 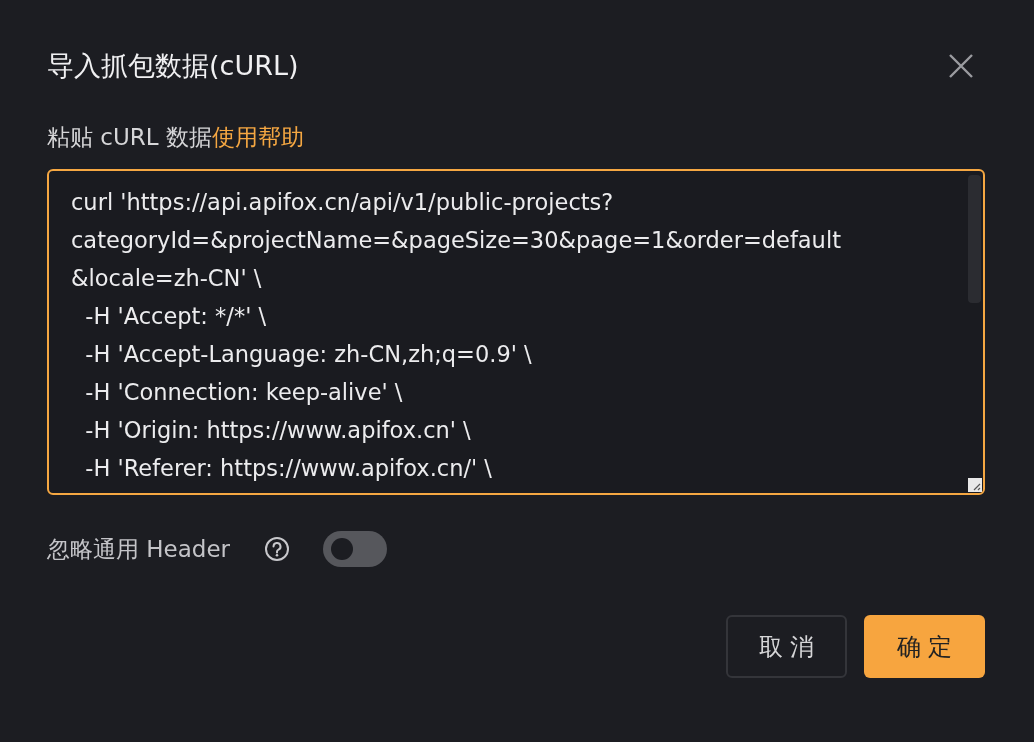 I want to click on help-link: 使用帮助, so click(x=257, y=137).